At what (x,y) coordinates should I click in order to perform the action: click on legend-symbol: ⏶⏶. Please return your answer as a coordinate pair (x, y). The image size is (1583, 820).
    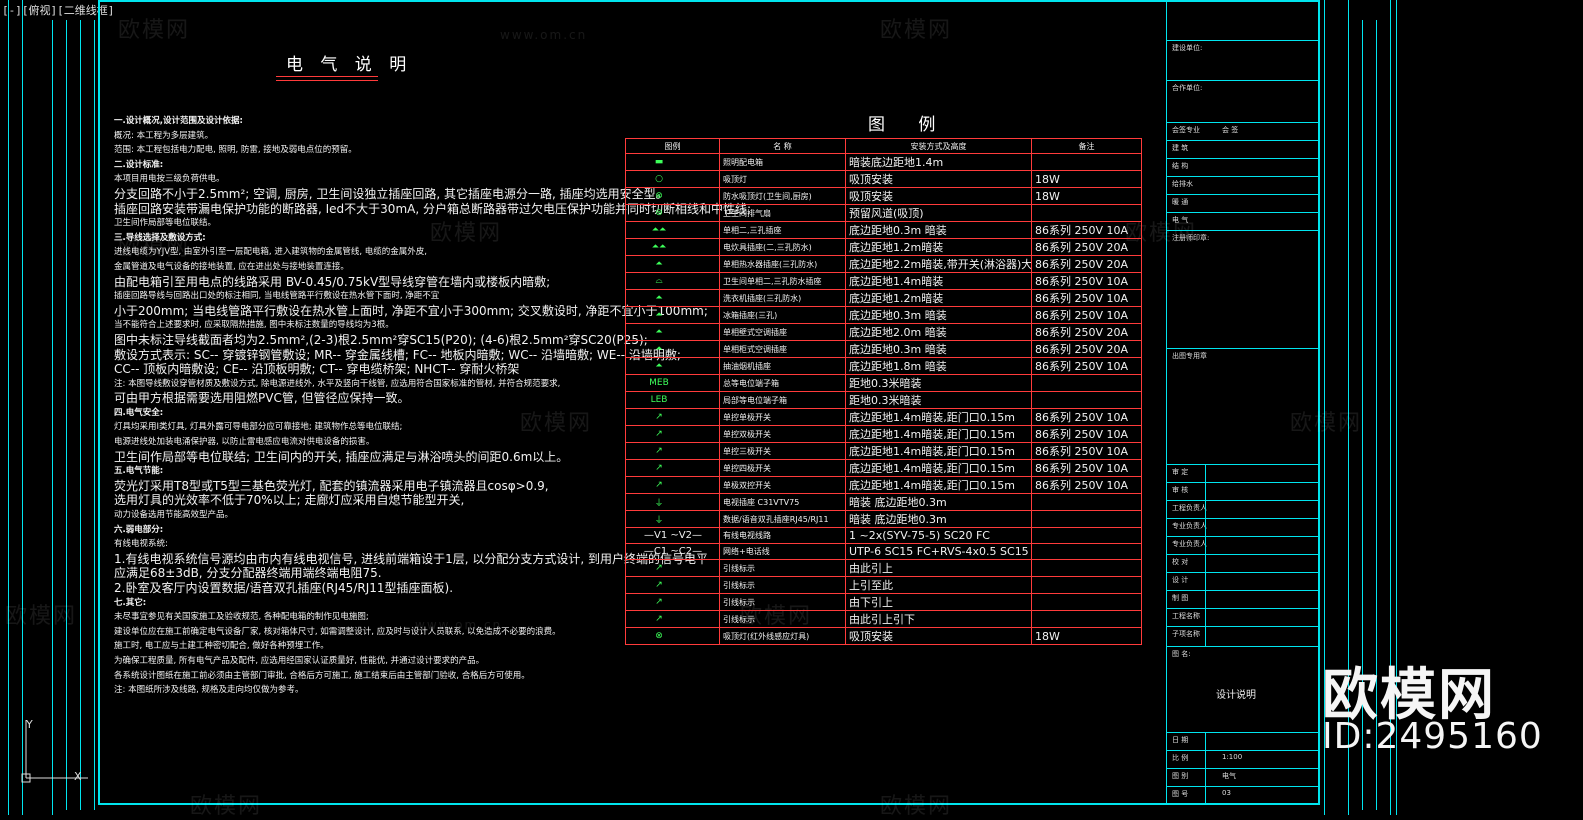
    Looking at the image, I should click on (672, 247).